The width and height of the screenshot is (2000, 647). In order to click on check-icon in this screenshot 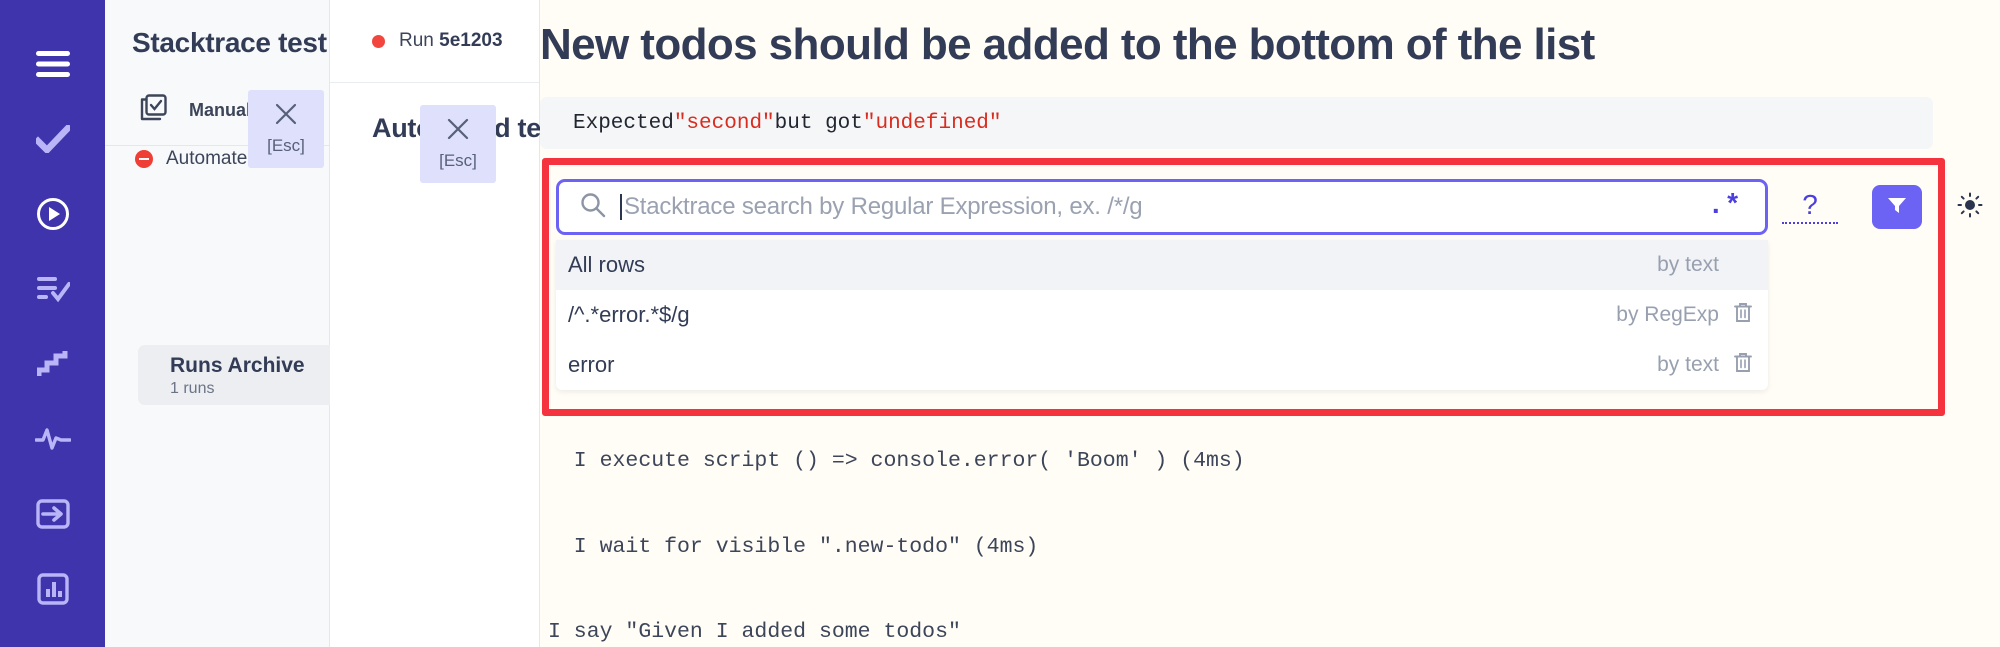, I will do `click(52, 138)`.